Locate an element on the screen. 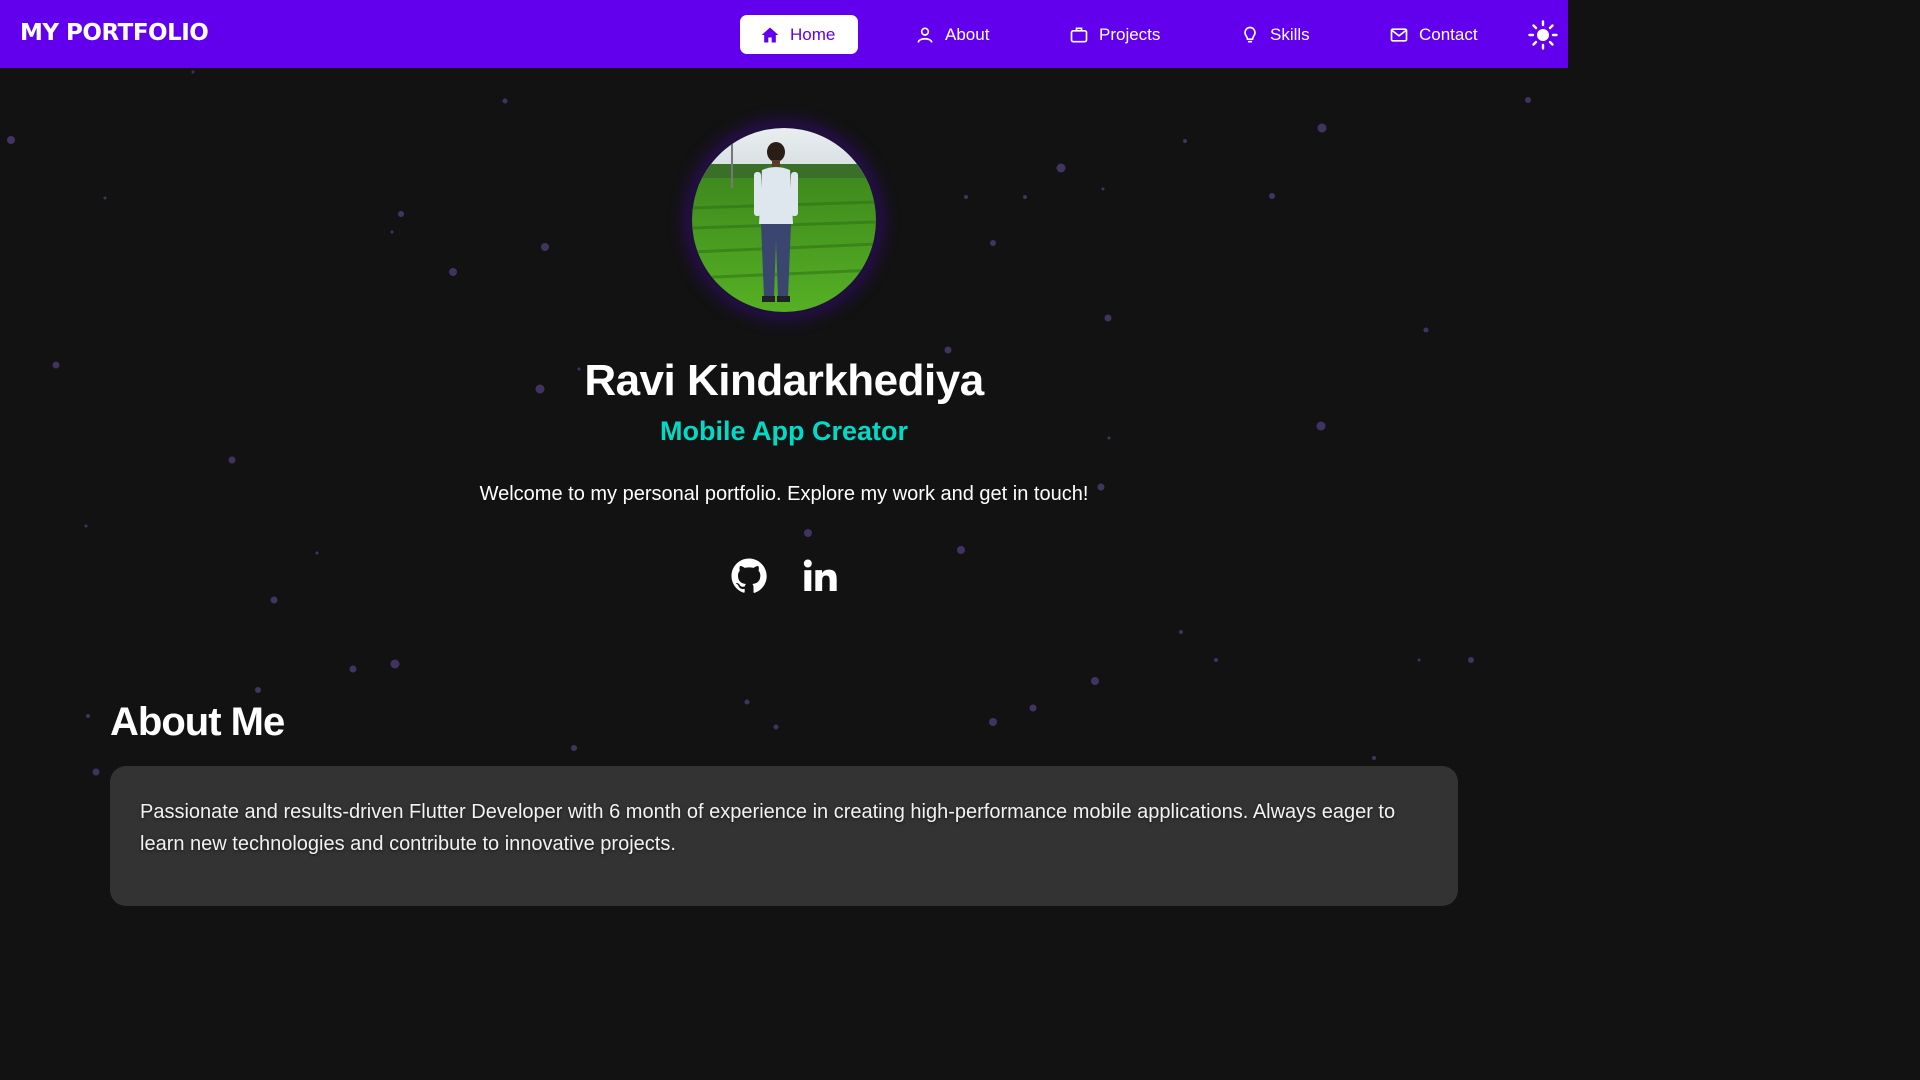 The height and width of the screenshot is (1080, 1920). nav-home: Home is located at coordinates (799, 34).